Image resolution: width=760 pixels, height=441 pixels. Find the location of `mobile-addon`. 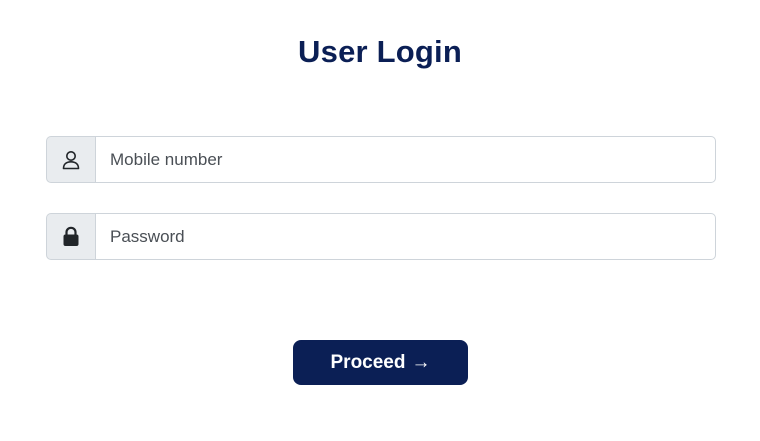

mobile-addon is located at coordinates (70, 159).